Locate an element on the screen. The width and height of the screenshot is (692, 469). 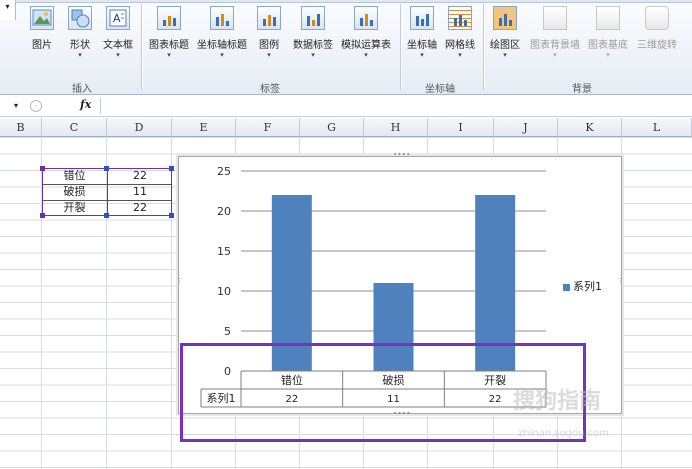
chart-title-icon is located at coordinates (169, 18).